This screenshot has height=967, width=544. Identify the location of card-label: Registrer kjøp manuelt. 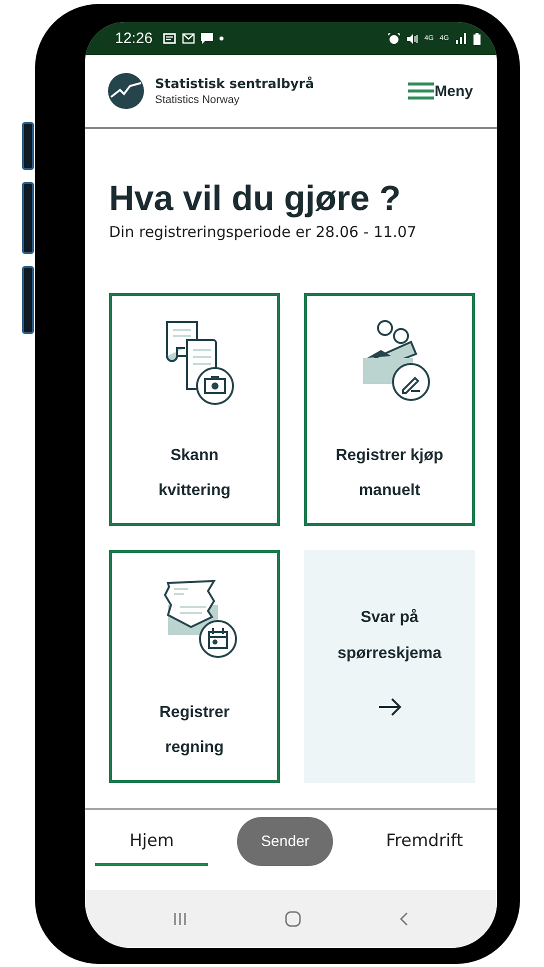
(390, 473).